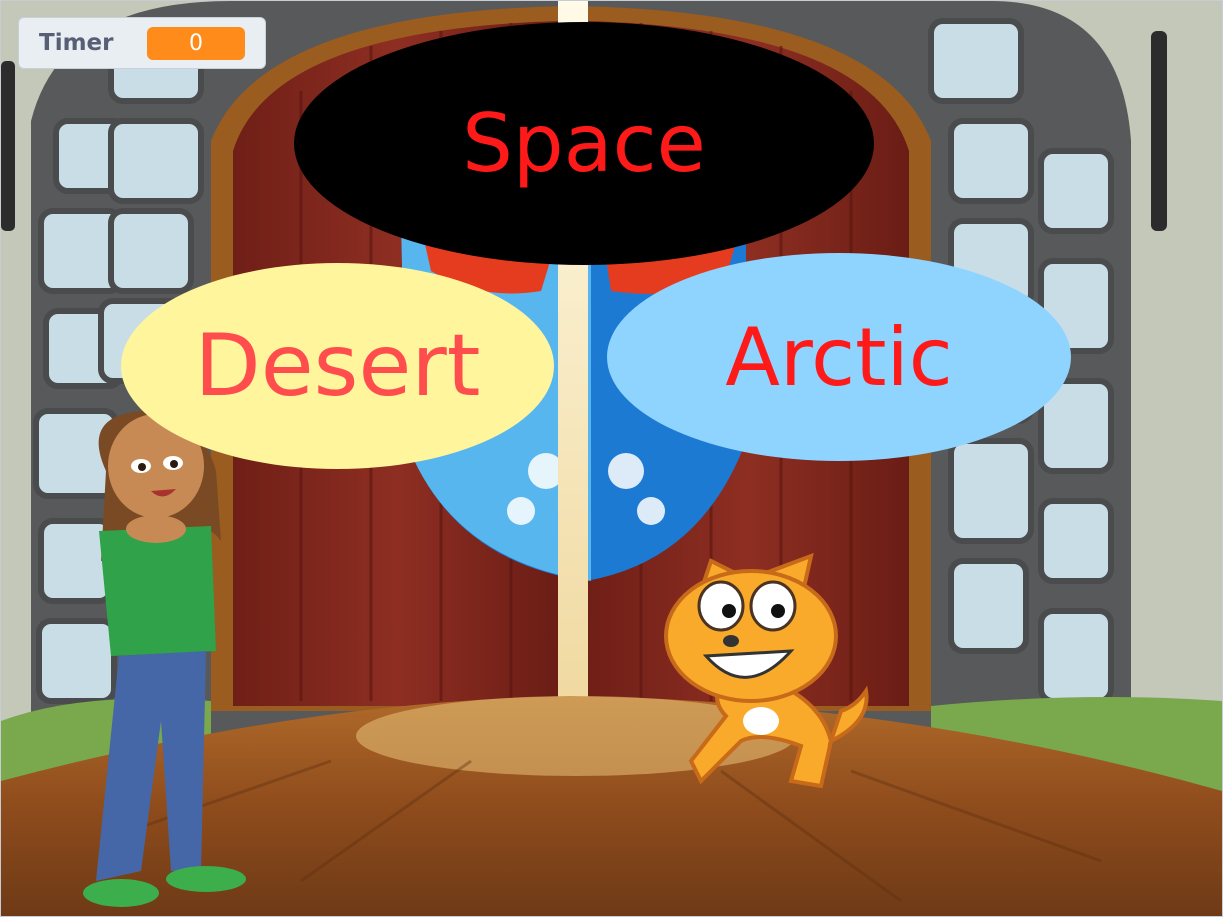 This screenshot has height=917, width=1223. Describe the element at coordinates (196, 43) in the screenshot. I see `timer-value: 0` at that location.